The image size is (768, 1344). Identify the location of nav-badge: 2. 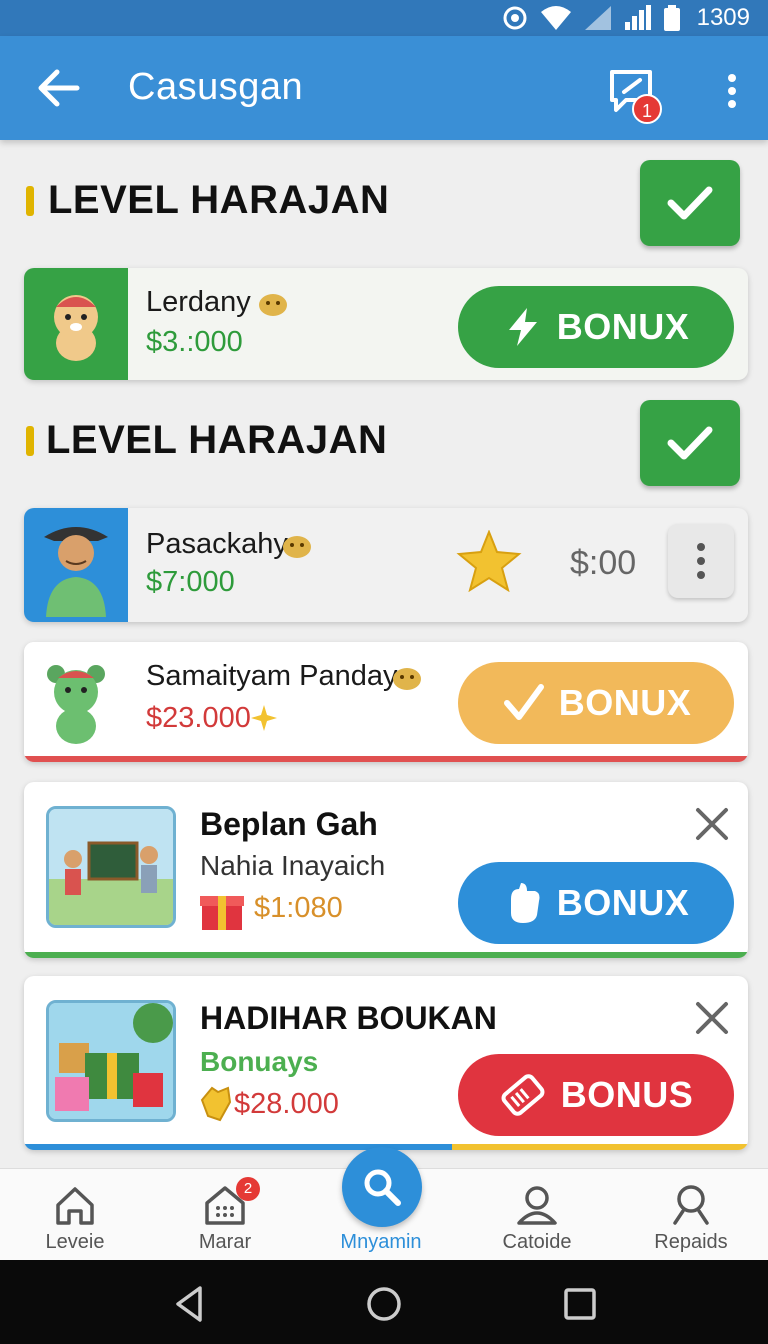
(248, 1189).